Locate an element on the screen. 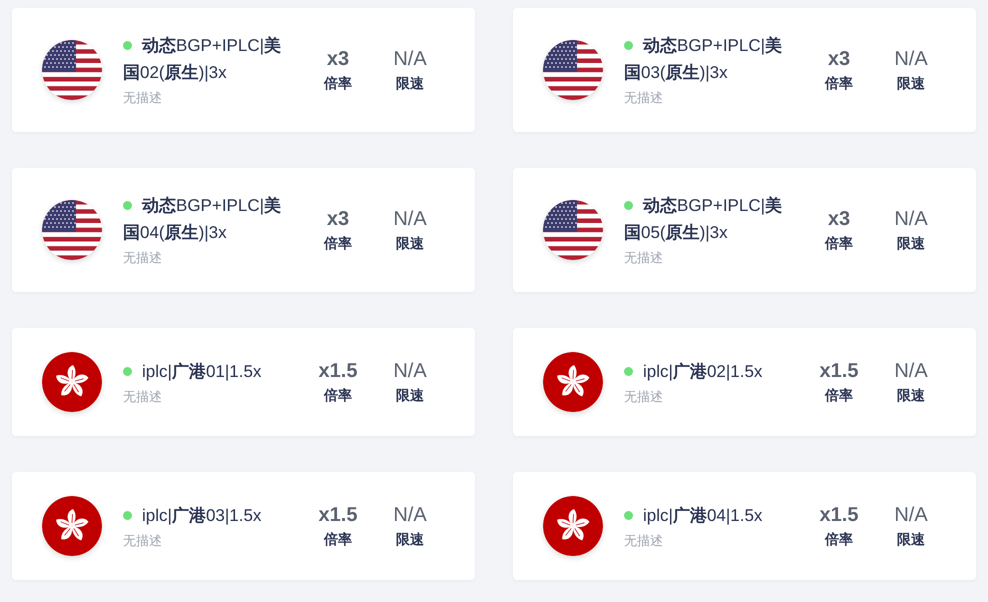 This screenshot has width=988, height=602. node-card: iplc|广港04|1.5x 无描述 x1.5 倍率 N/A 限速 is located at coordinates (744, 526).